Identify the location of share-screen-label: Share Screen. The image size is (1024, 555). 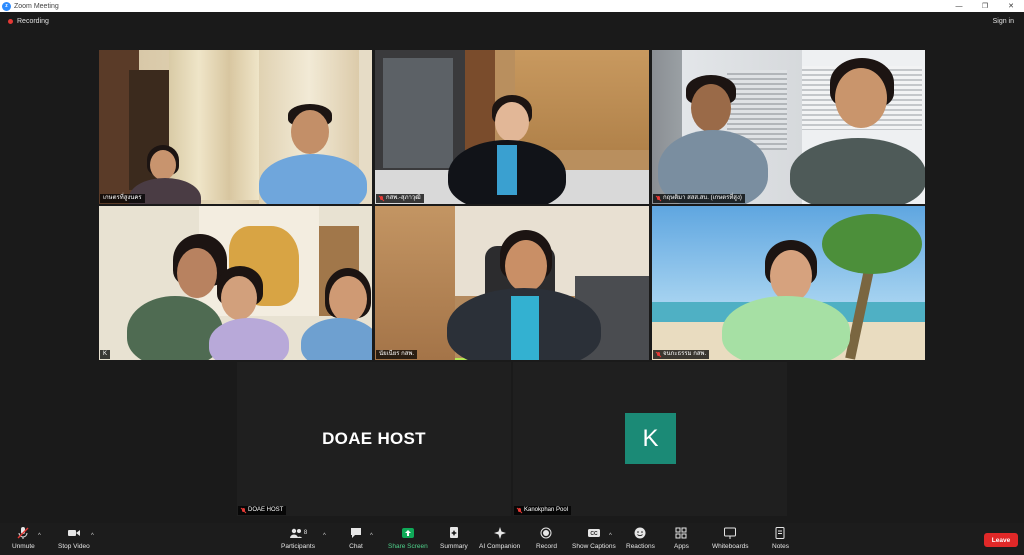
(408, 546).